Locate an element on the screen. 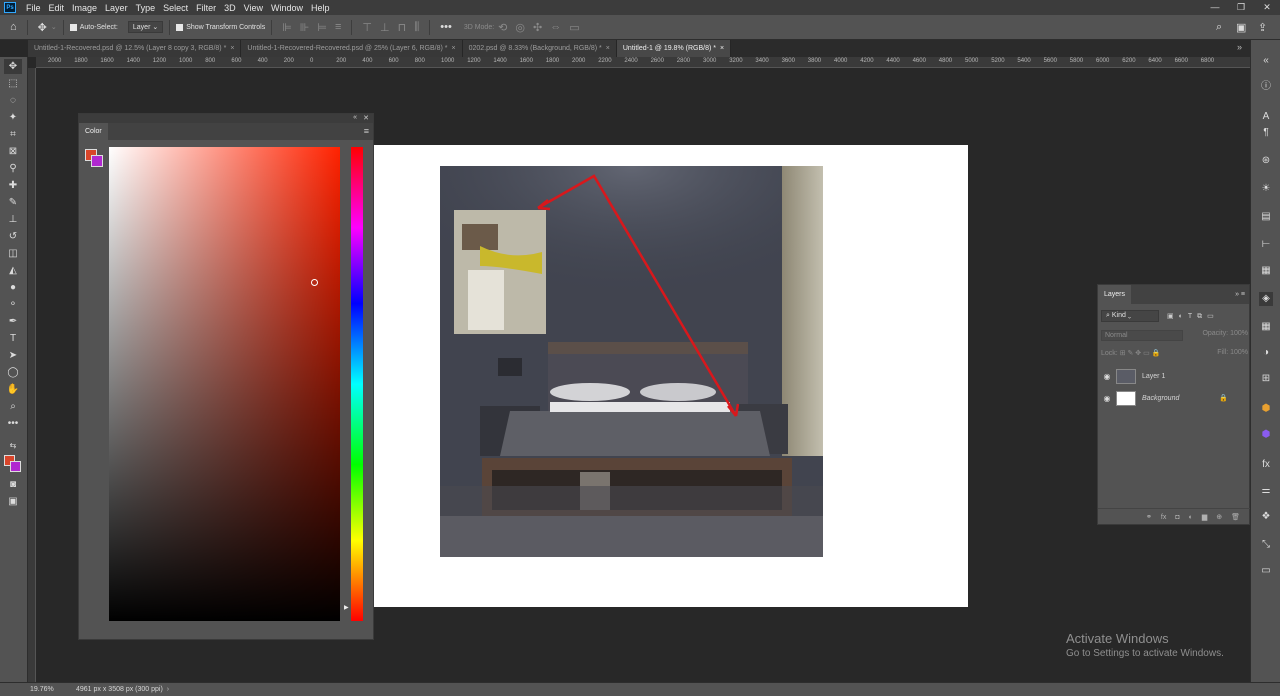 This screenshot has height=696, width=1280. edit-toolbar-icon: ••• is located at coordinates (13, 423).